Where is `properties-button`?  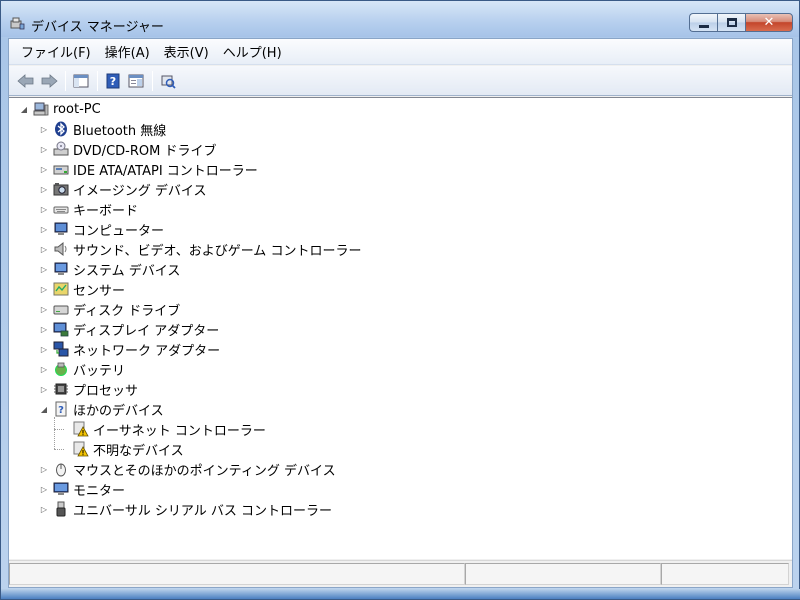 properties-button is located at coordinates (136, 81).